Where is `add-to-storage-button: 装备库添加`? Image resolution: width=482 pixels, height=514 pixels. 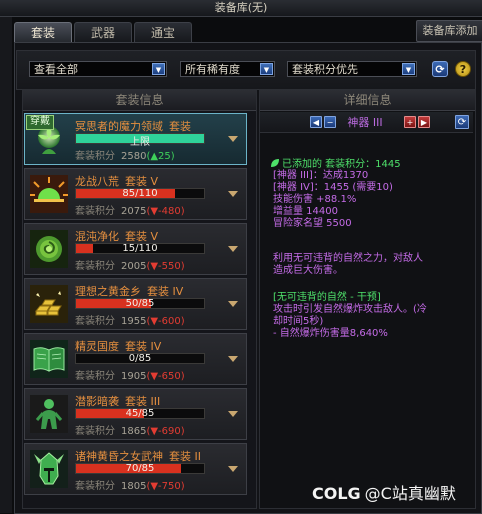
add-to-storage-button: 装备库添加 is located at coordinates (449, 31).